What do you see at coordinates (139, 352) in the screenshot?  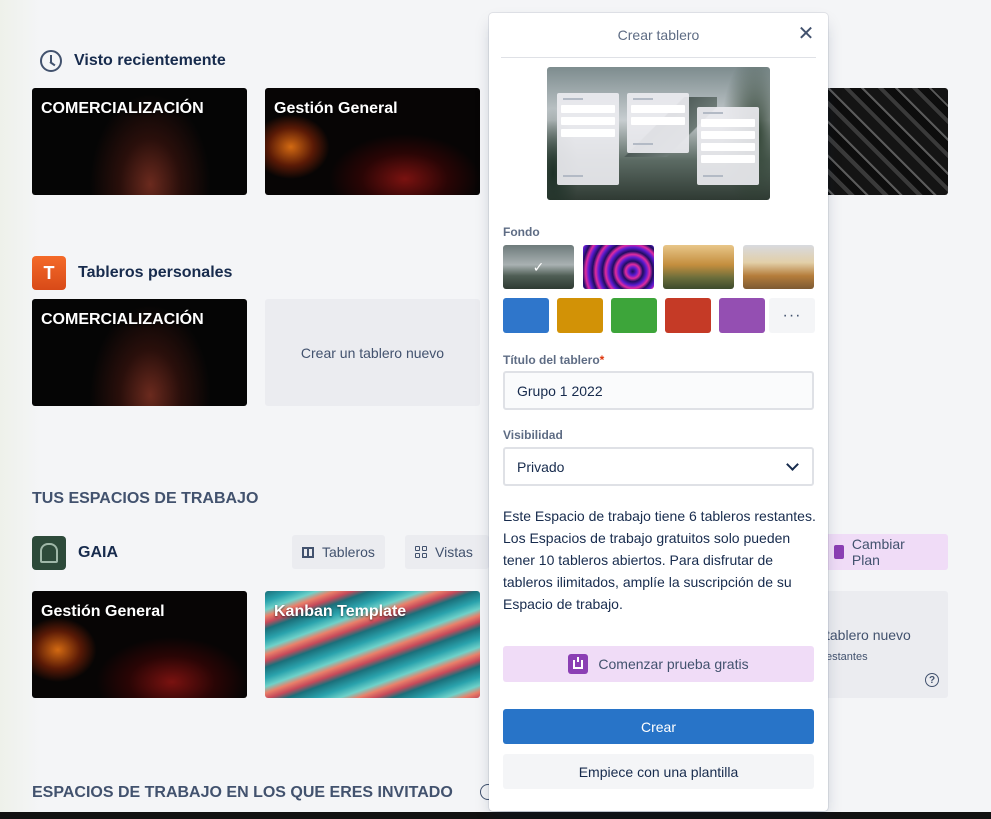 I see `board-tile-comercializacion-personal: COMERCIALIZACIÓN` at bounding box center [139, 352].